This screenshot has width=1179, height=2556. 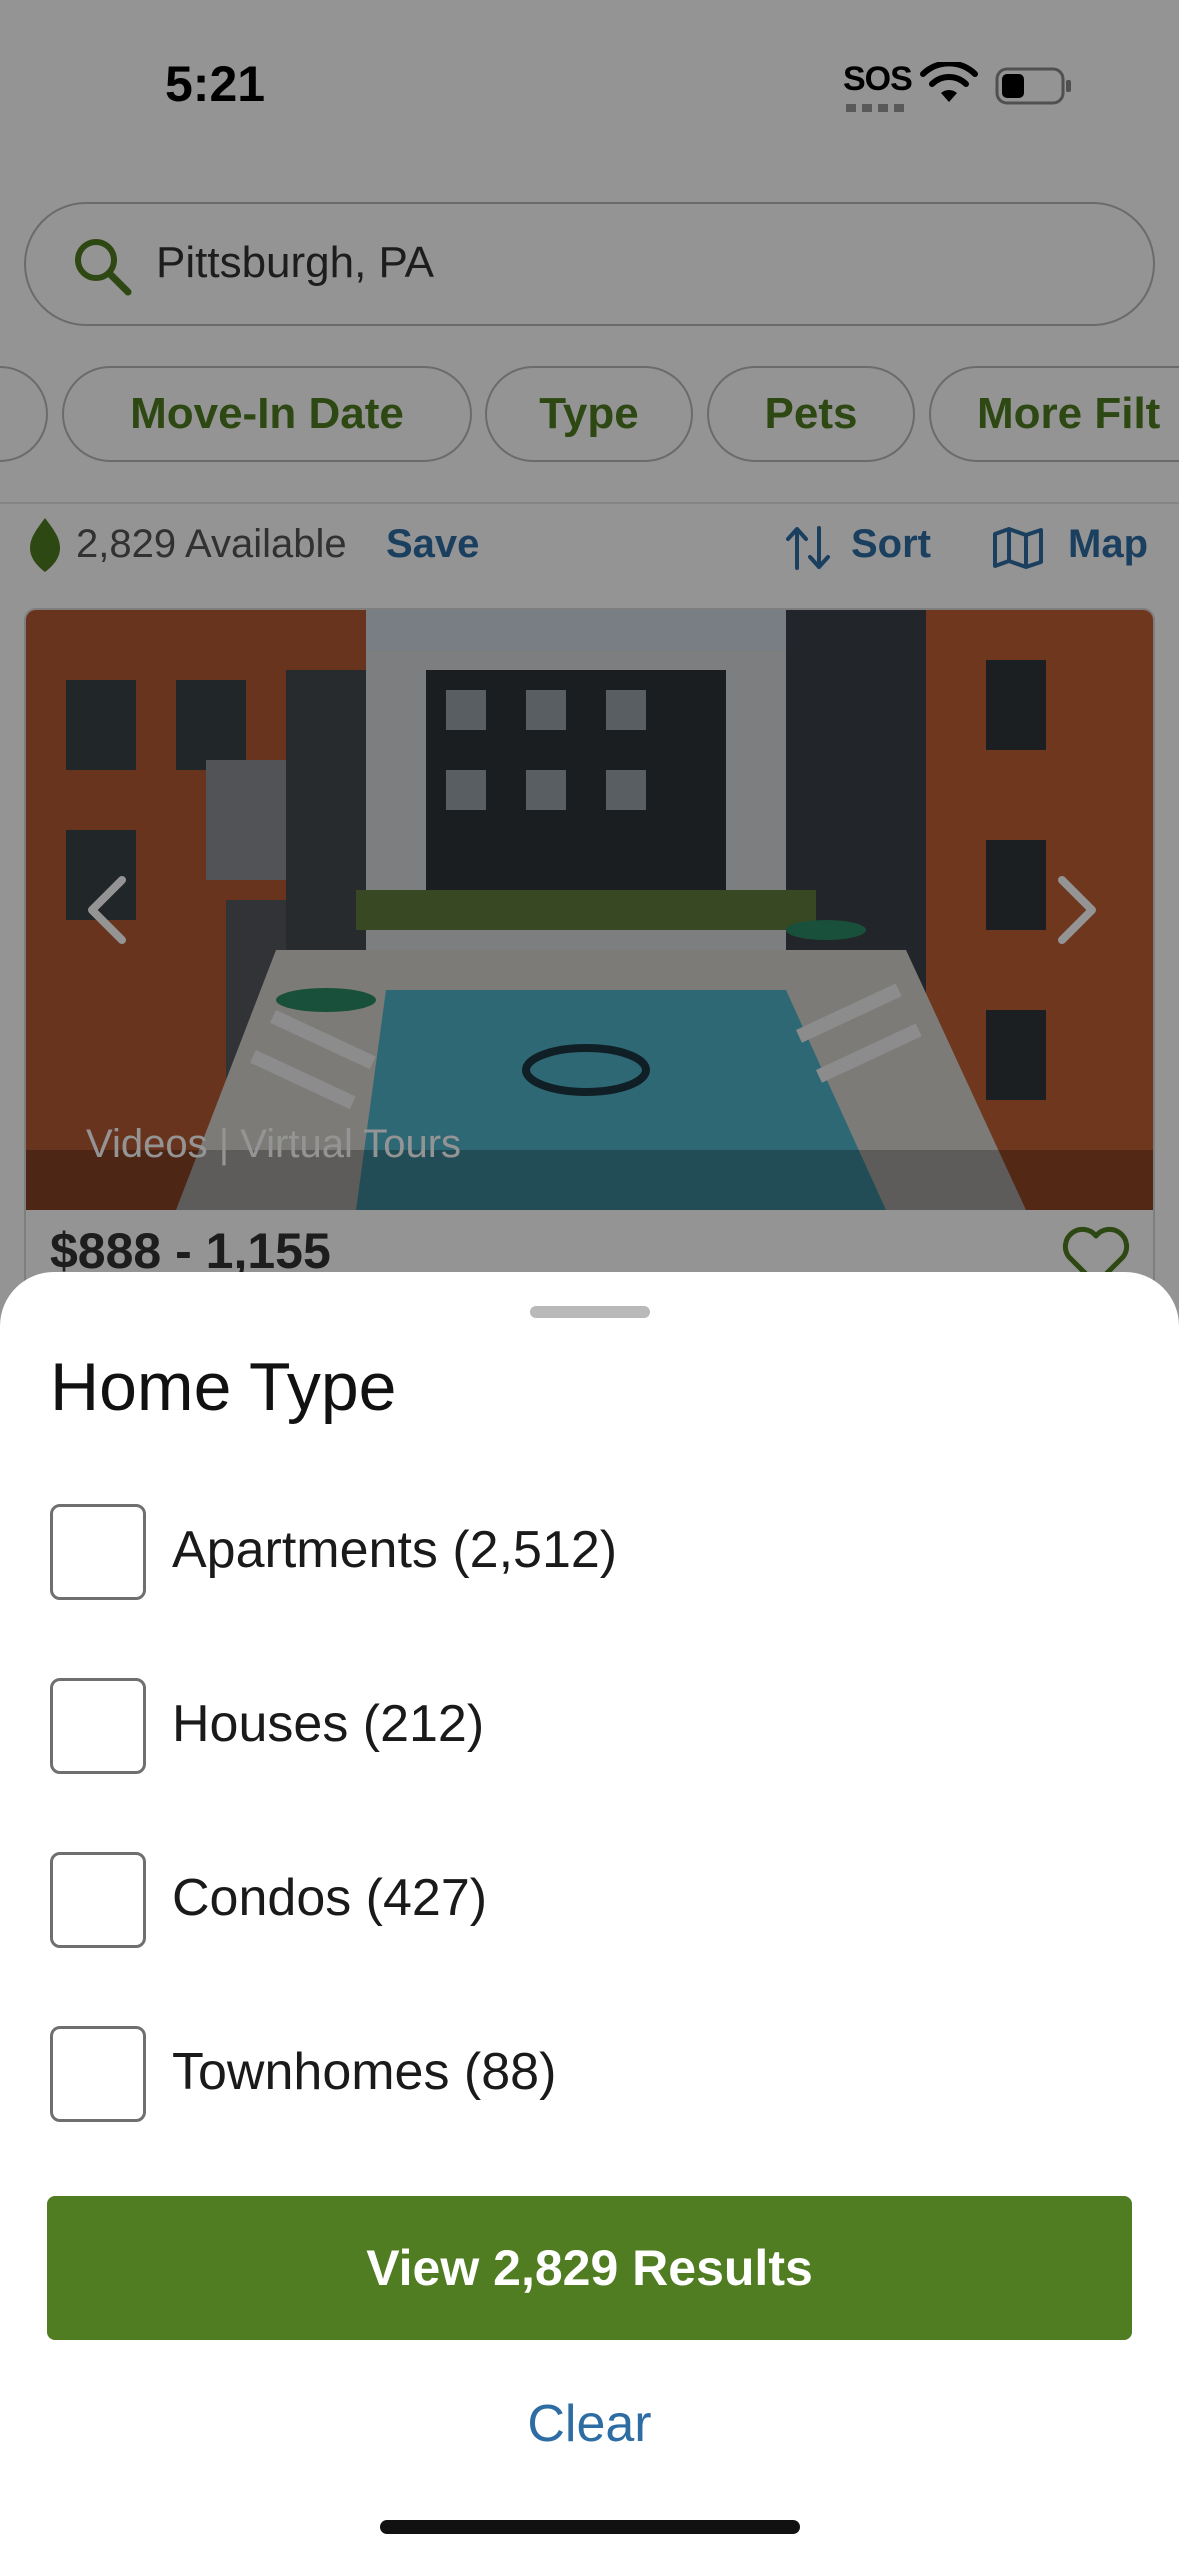 What do you see at coordinates (589, 2268) in the screenshot?
I see `view-results-button: View 2,829 Results` at bounding box center [589, 2268].